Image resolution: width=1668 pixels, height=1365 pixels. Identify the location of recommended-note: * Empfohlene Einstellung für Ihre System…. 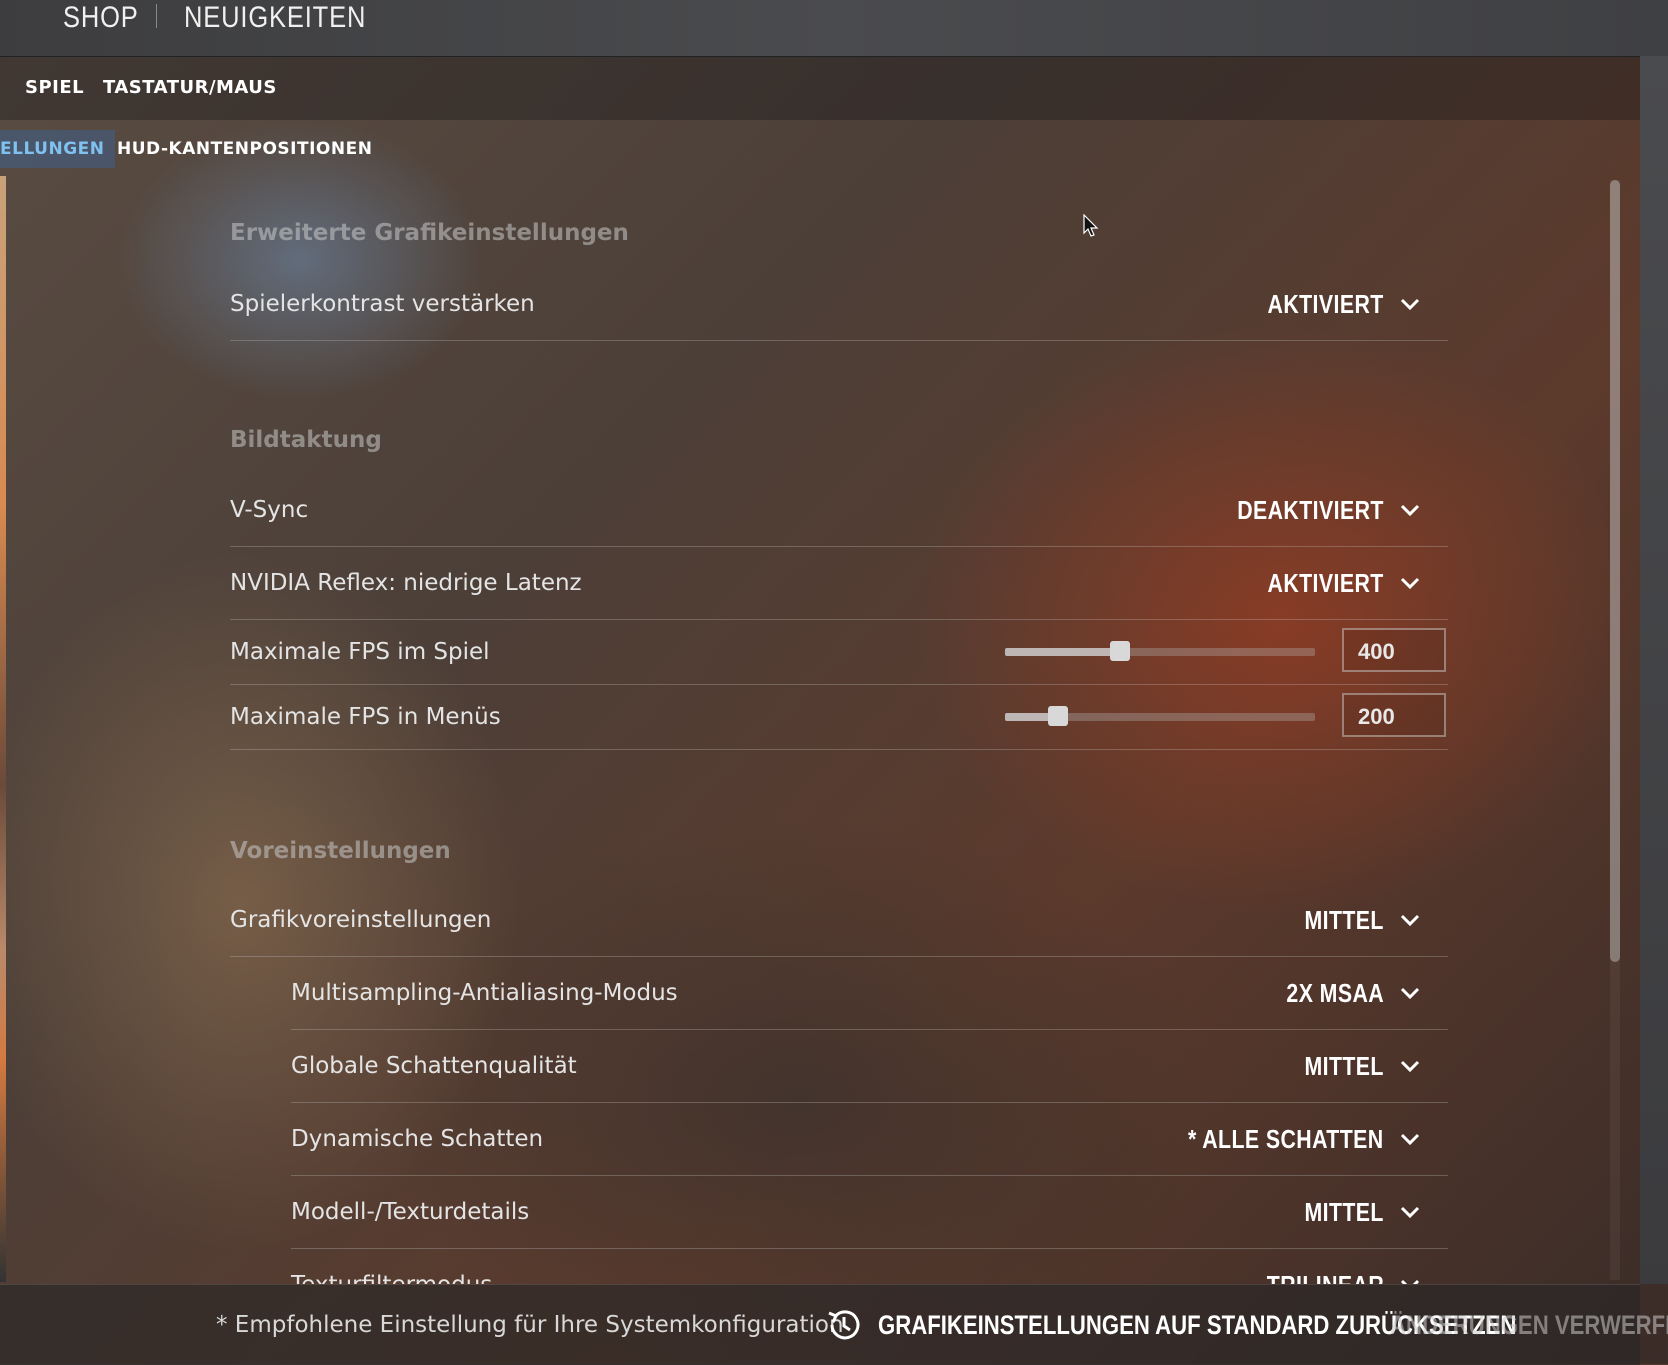
(530, 1325).